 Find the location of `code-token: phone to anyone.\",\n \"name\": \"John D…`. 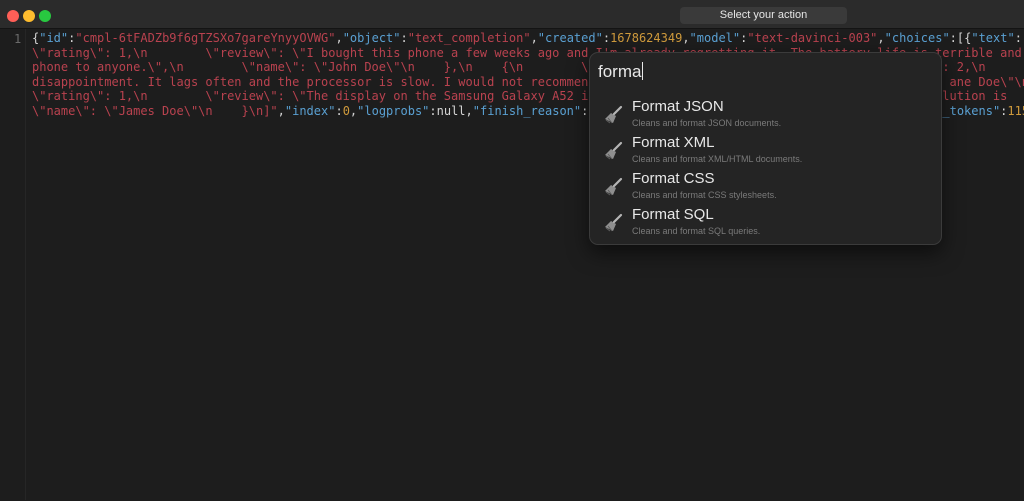

code-token: phone to anyone.\",\n \"name\": \"John D… is located at coordinates (314, 67).